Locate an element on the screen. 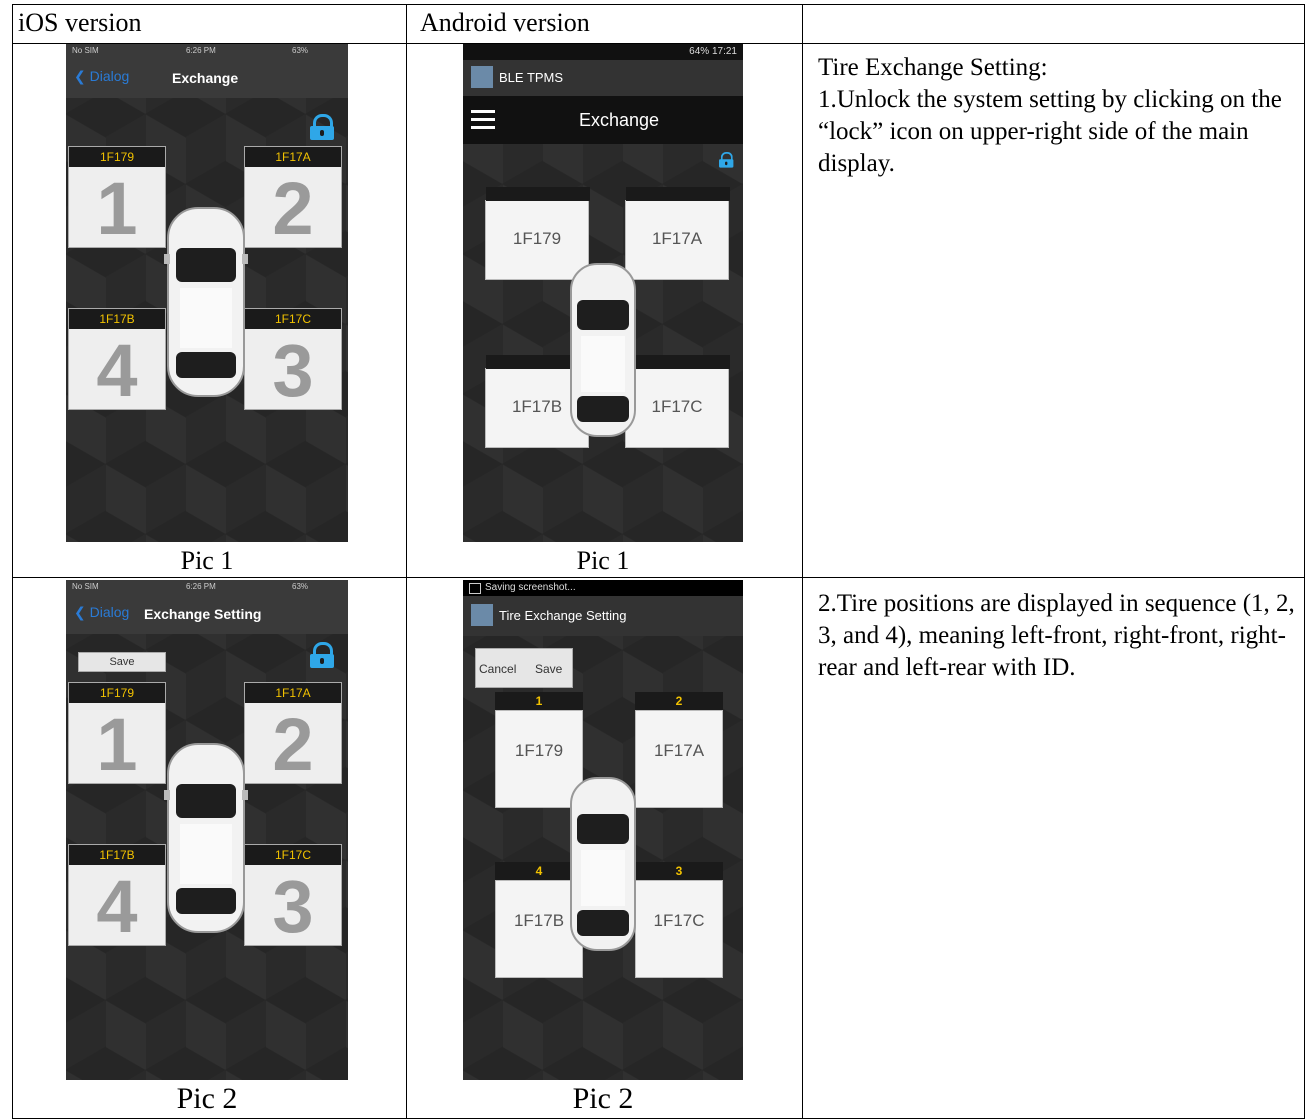 This screenshot has width=1307, height=1120. header-android: Android version is located at coordinates (505, 22).